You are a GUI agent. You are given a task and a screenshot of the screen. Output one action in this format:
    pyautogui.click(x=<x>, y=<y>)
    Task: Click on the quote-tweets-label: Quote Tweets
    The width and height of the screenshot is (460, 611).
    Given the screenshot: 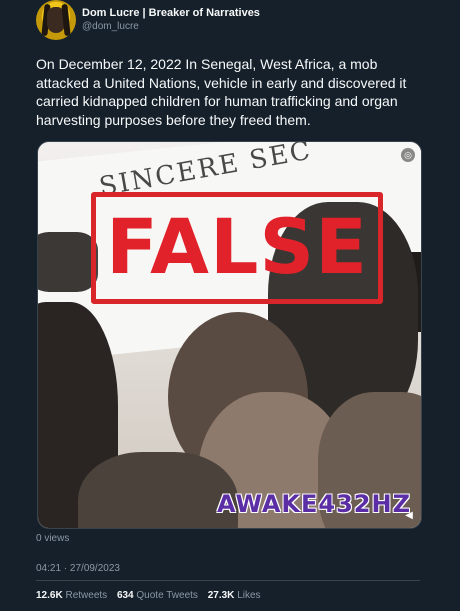 What is the action you would take?
    pyautogui.click(x=167, y=595)
    